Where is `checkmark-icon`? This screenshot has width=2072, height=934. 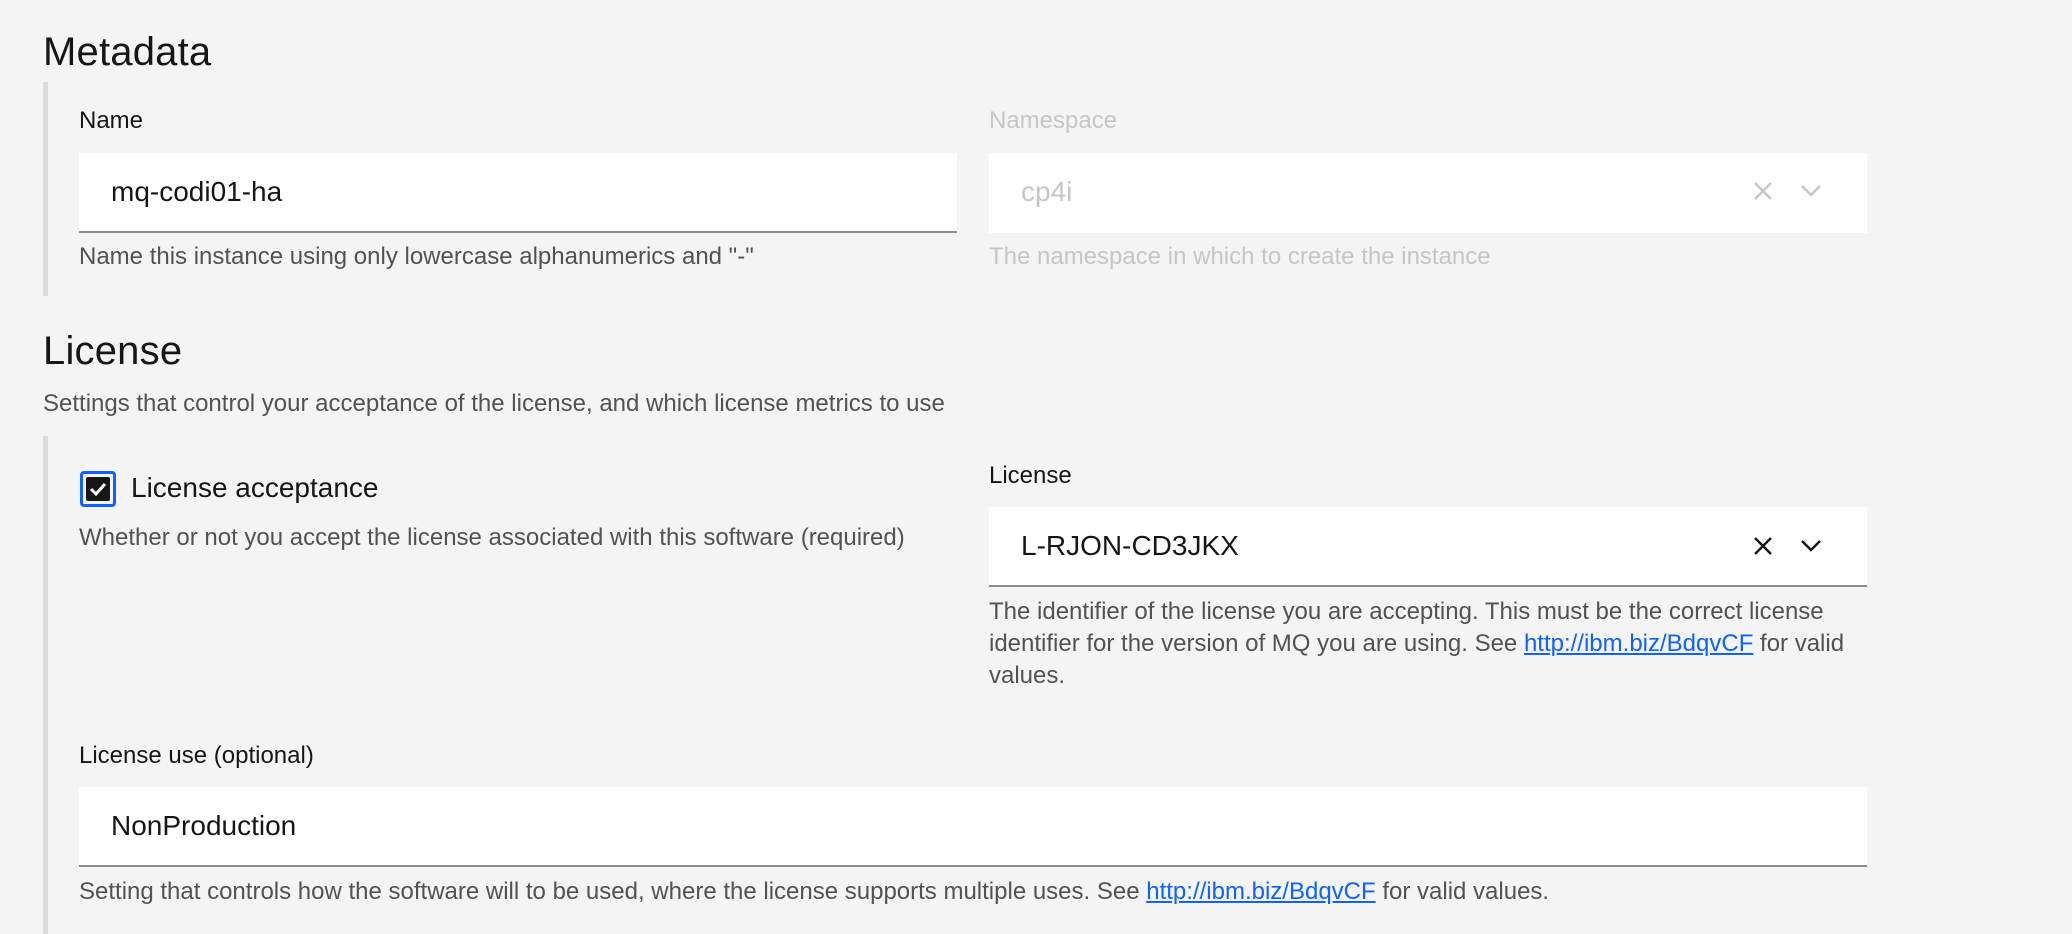
checkmark-icon is located at coordinates (98, 489).